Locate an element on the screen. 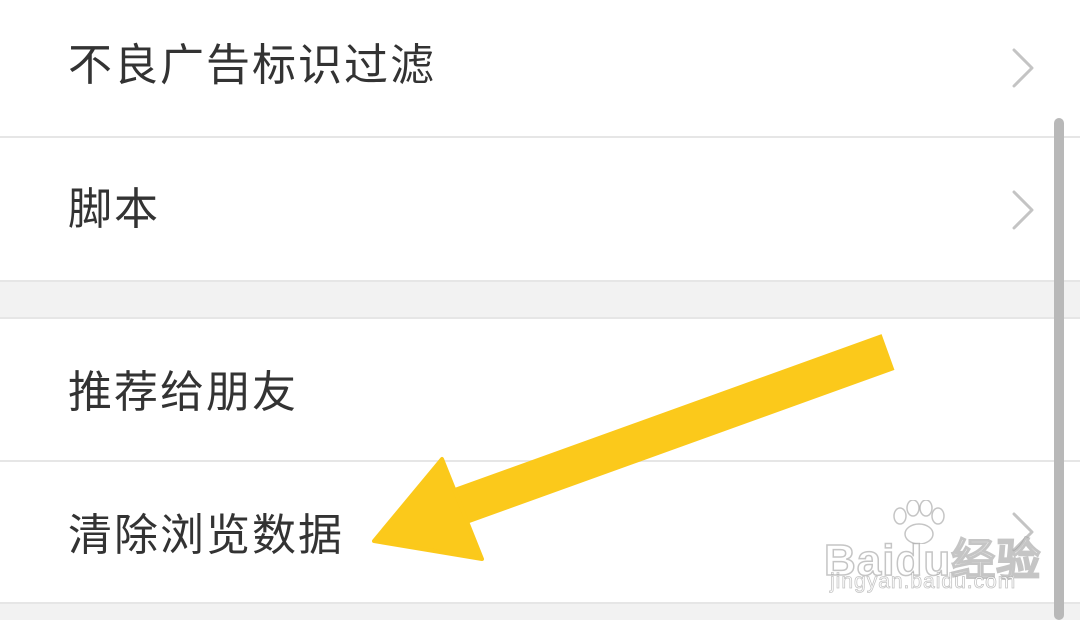  setting-item-label: 不良广告标识过滤 is located at coordinates (252, 65).